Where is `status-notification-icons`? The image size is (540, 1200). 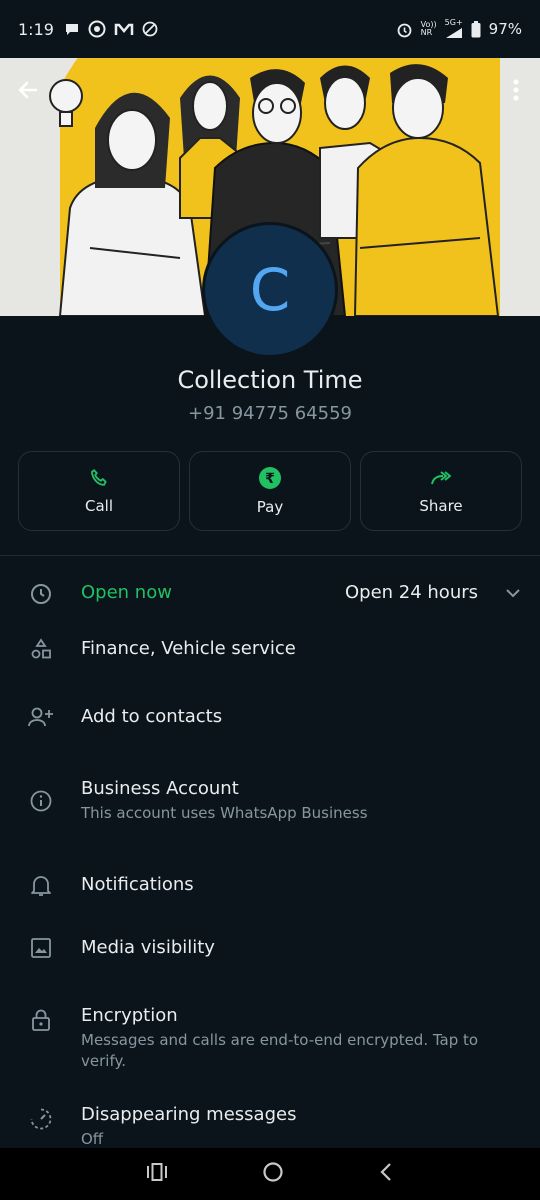 status-notification-icons is located at coordinates (111, 29).